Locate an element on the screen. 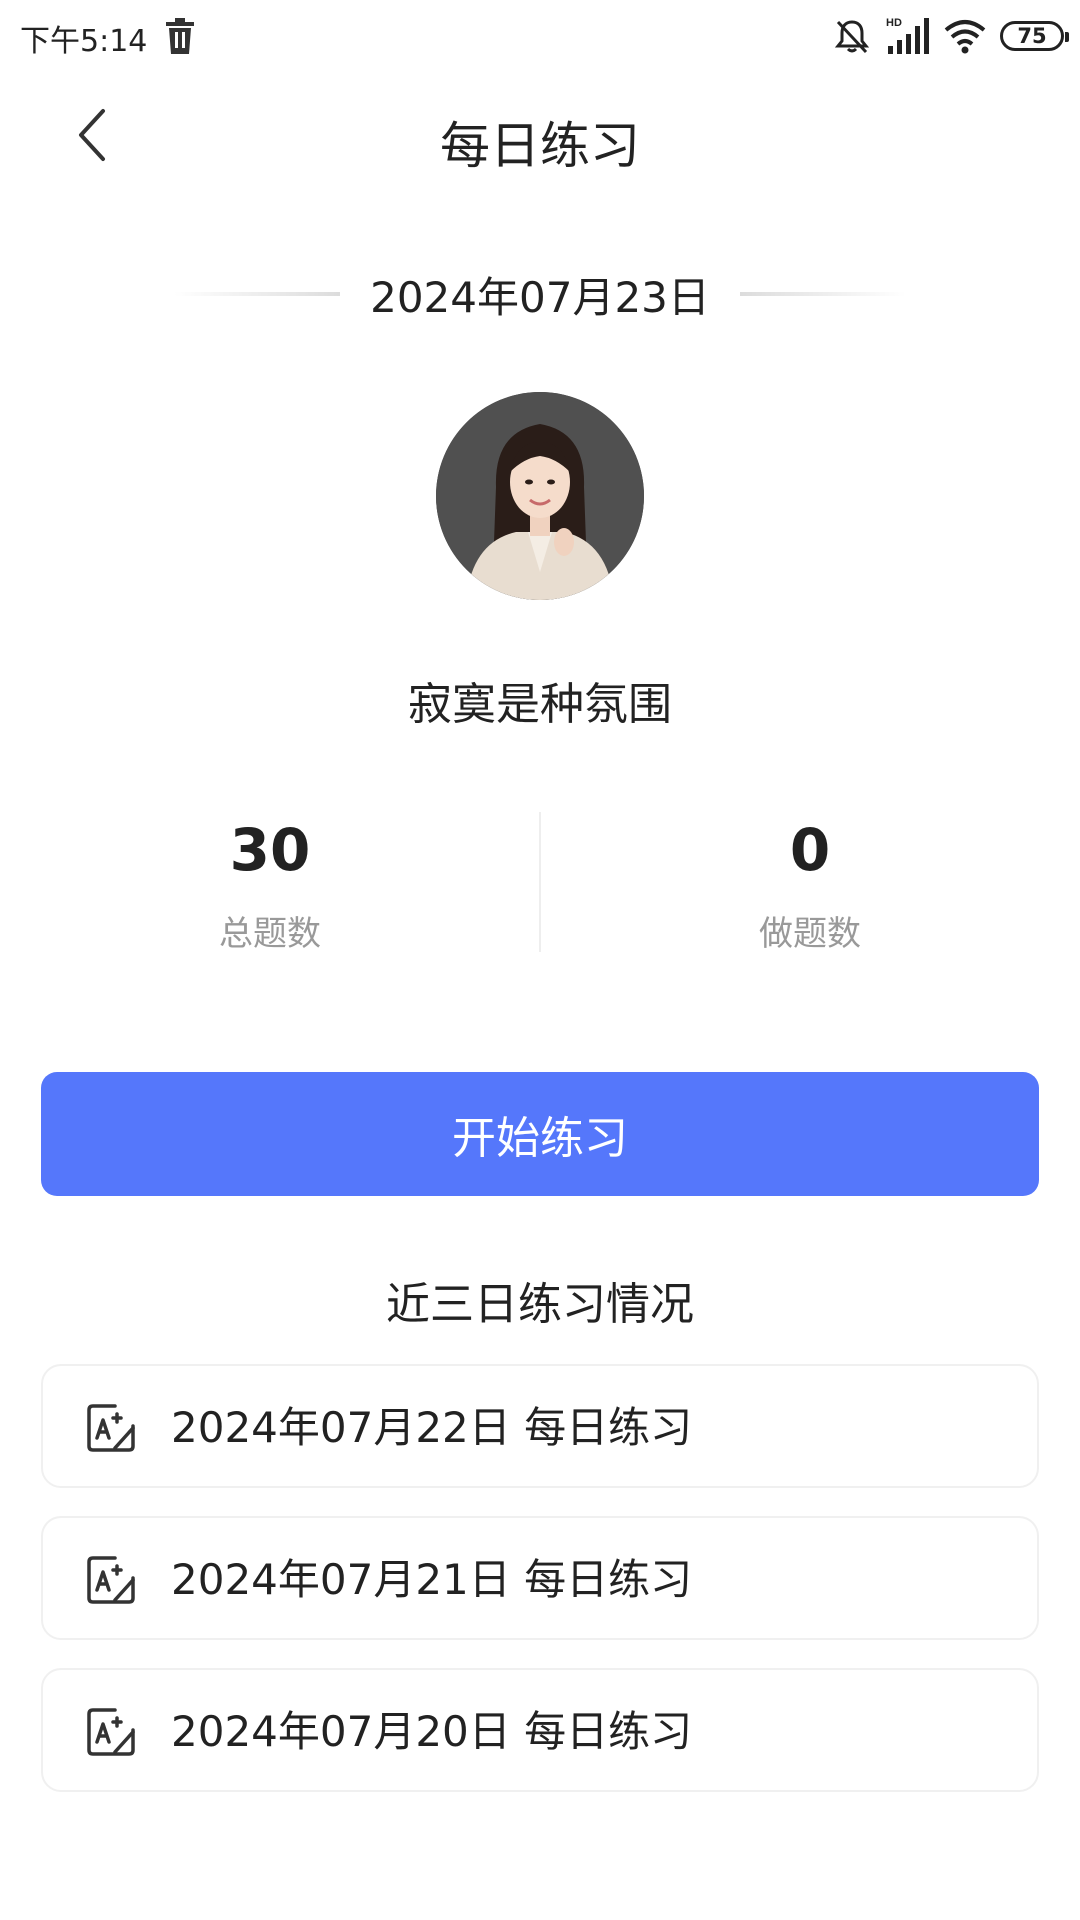 This screenshot has width=1080, height=1920. avatar-photo is located at coordinates (540, 496).